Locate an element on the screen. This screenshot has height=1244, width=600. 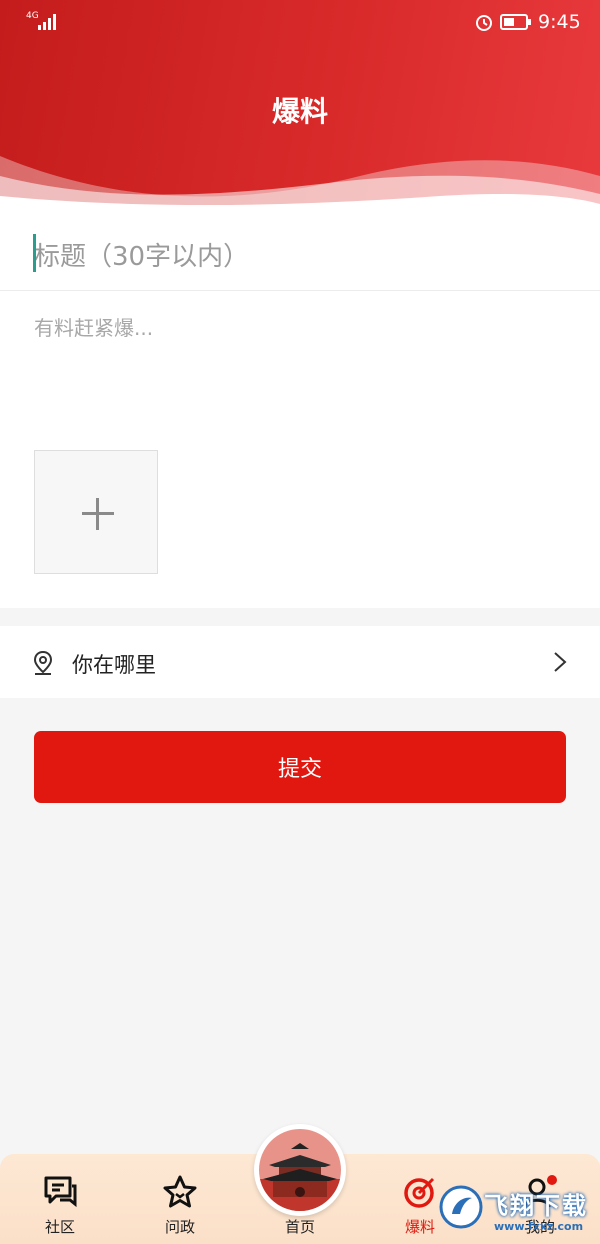
alarm-icon is located at coordinates (484, 23).